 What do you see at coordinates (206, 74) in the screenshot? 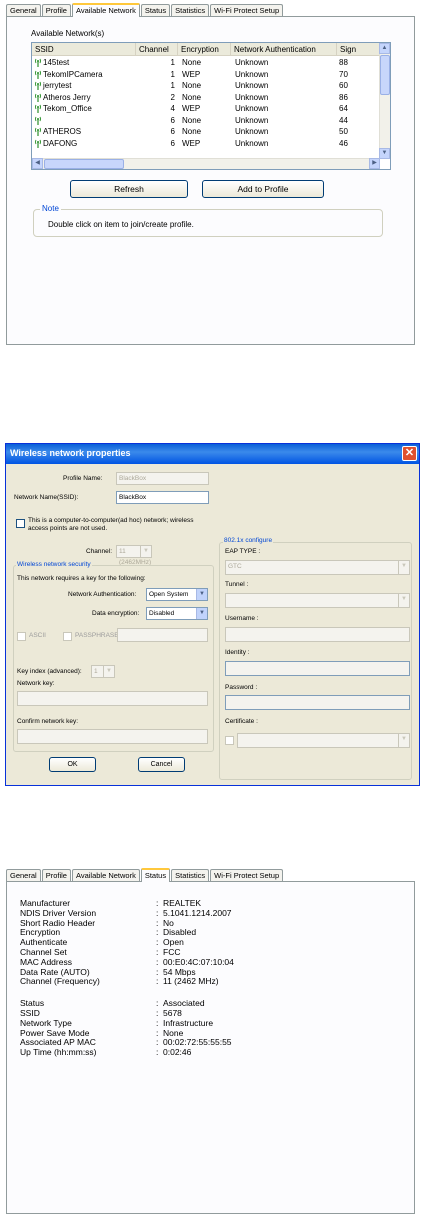
I see `network-row: TekomIPCamera 1 WEP Unknown 70` at bounding box center [206, 74].